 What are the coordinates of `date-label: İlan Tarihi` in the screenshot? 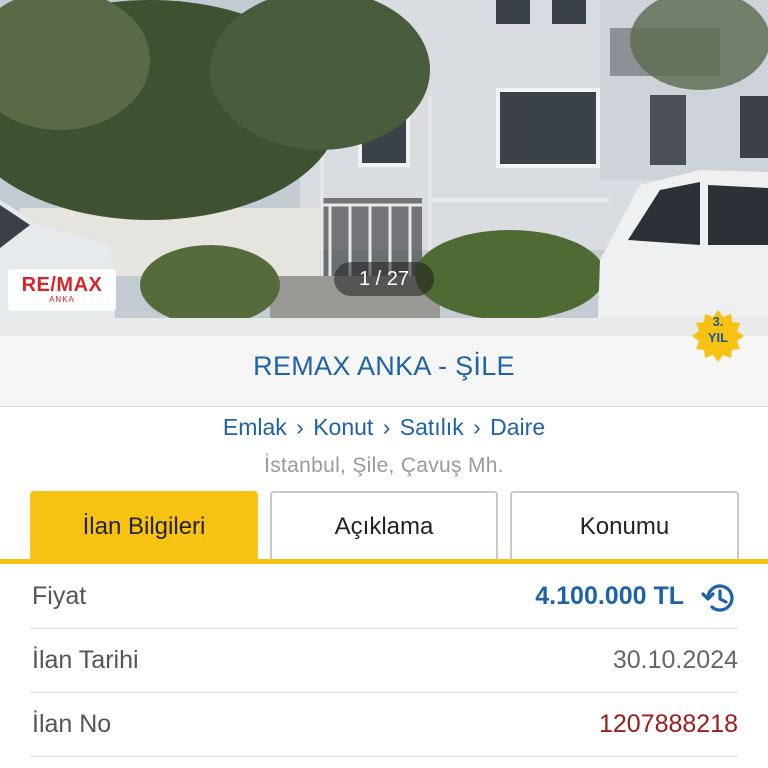 It's located at (85, 660).